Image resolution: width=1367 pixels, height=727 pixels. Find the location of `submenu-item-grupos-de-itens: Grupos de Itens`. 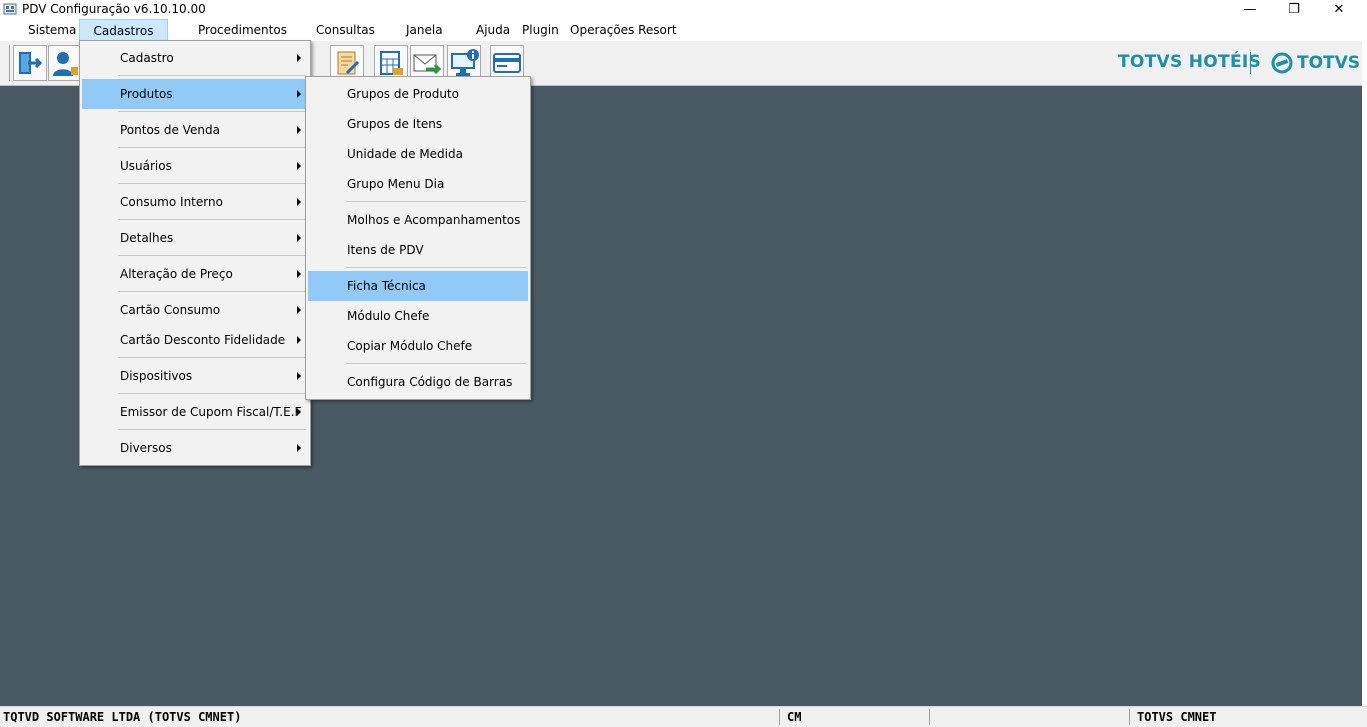

submenu-item-grupos-de-itens: Grupos de Itens is located at coordinates (418, 124).